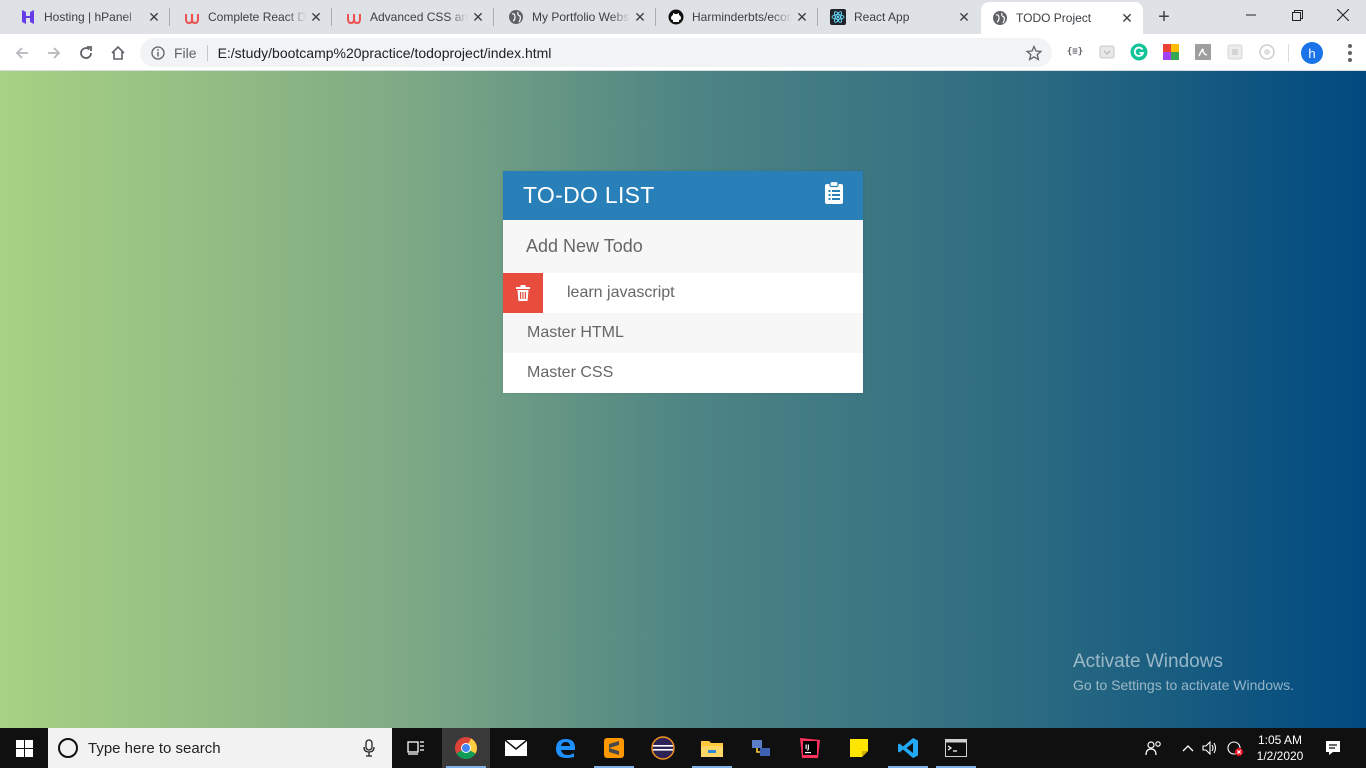 Image resolution: width=1366 pixels, height=768 pixels. Describe the element at coordinates (1280, 756) in the screenshot. I see `clock-date: 1/2/2020` at that location.